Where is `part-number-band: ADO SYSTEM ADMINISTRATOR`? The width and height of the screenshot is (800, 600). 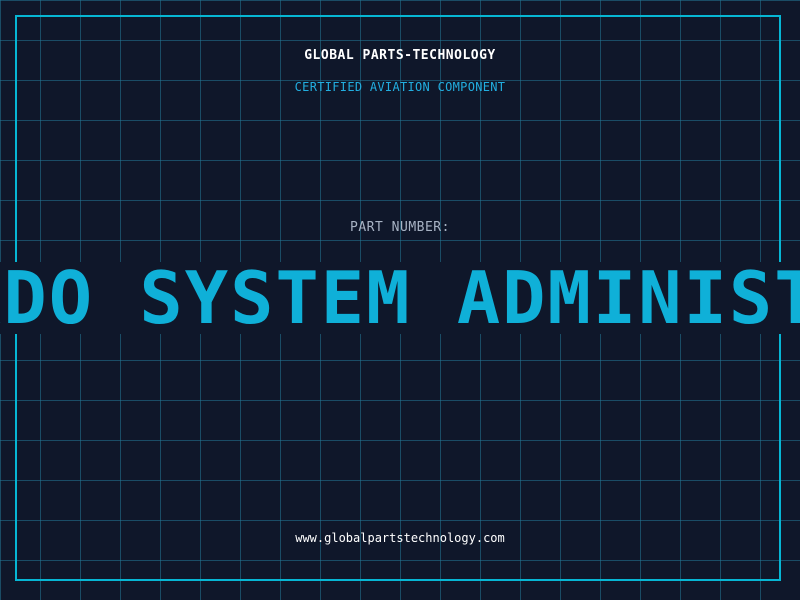 part-number-band: ADO SYSTEM ADMINISTRATOR is located at coordinates (400, 298).